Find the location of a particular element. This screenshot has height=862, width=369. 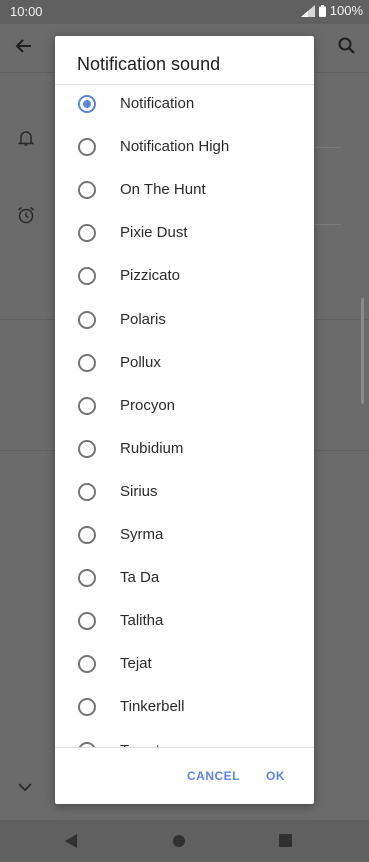

sound-option-label: Pizzicato is located at coordinates (150, 276).